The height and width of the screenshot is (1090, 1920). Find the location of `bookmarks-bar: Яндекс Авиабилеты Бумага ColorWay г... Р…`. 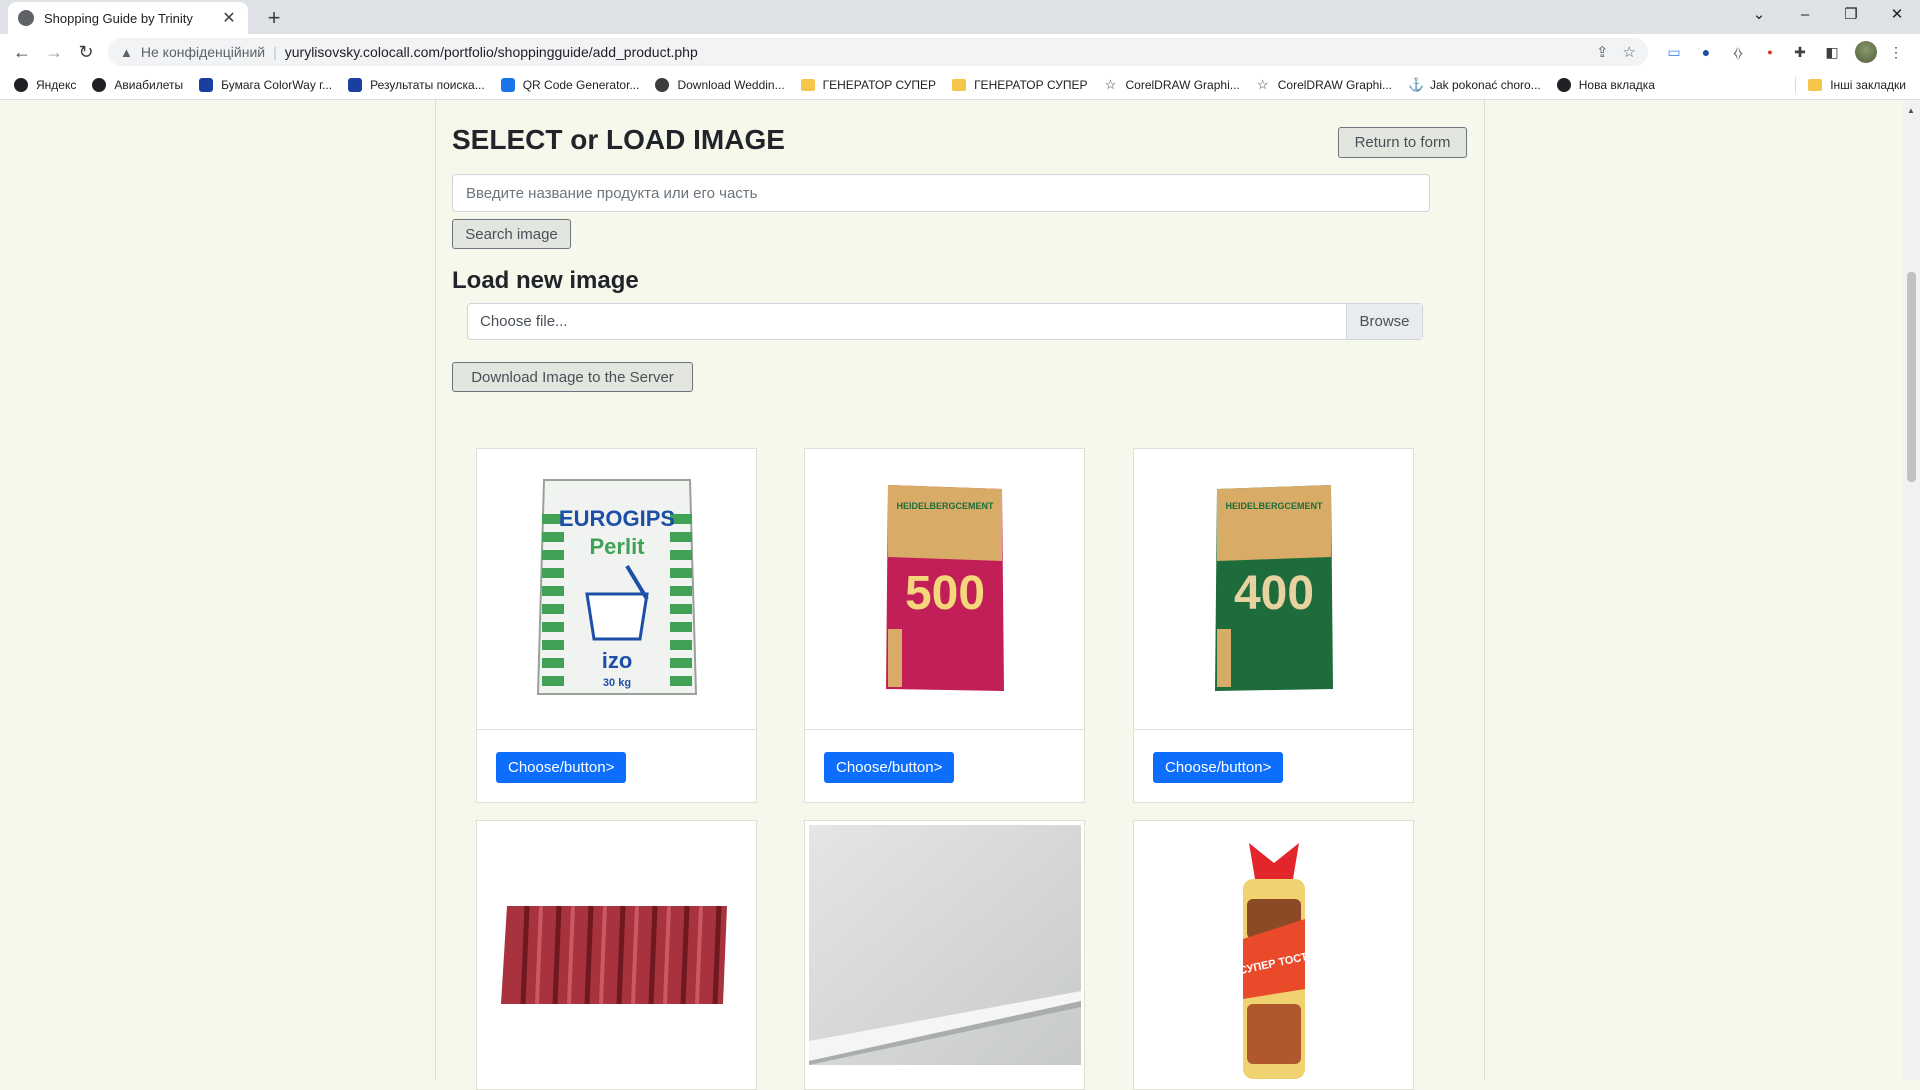

bookmarks-bar: Яндекс Авиабилеты Бумага ColorWay г... Р… is located at coordinates (960, 85).